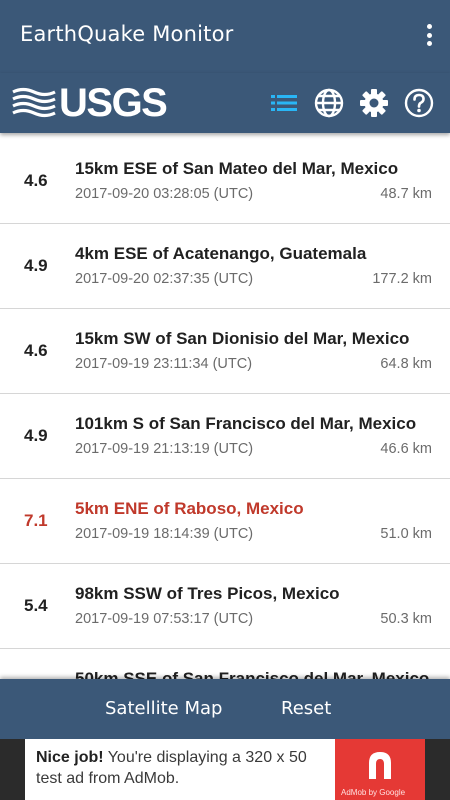  What do you see at coordinates (406, 364) in the screenshot?
I see `depth: 64.8 km` at bounding box center [406, 364].